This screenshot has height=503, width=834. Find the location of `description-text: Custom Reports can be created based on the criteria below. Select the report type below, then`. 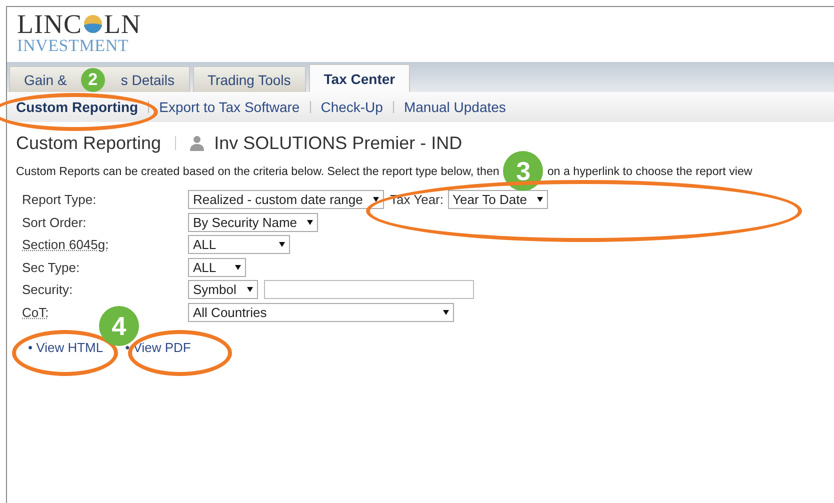

description-text: Custom Reports can be created based on the criteria below. Select the report type below, then is located at coordinates (258, 171).